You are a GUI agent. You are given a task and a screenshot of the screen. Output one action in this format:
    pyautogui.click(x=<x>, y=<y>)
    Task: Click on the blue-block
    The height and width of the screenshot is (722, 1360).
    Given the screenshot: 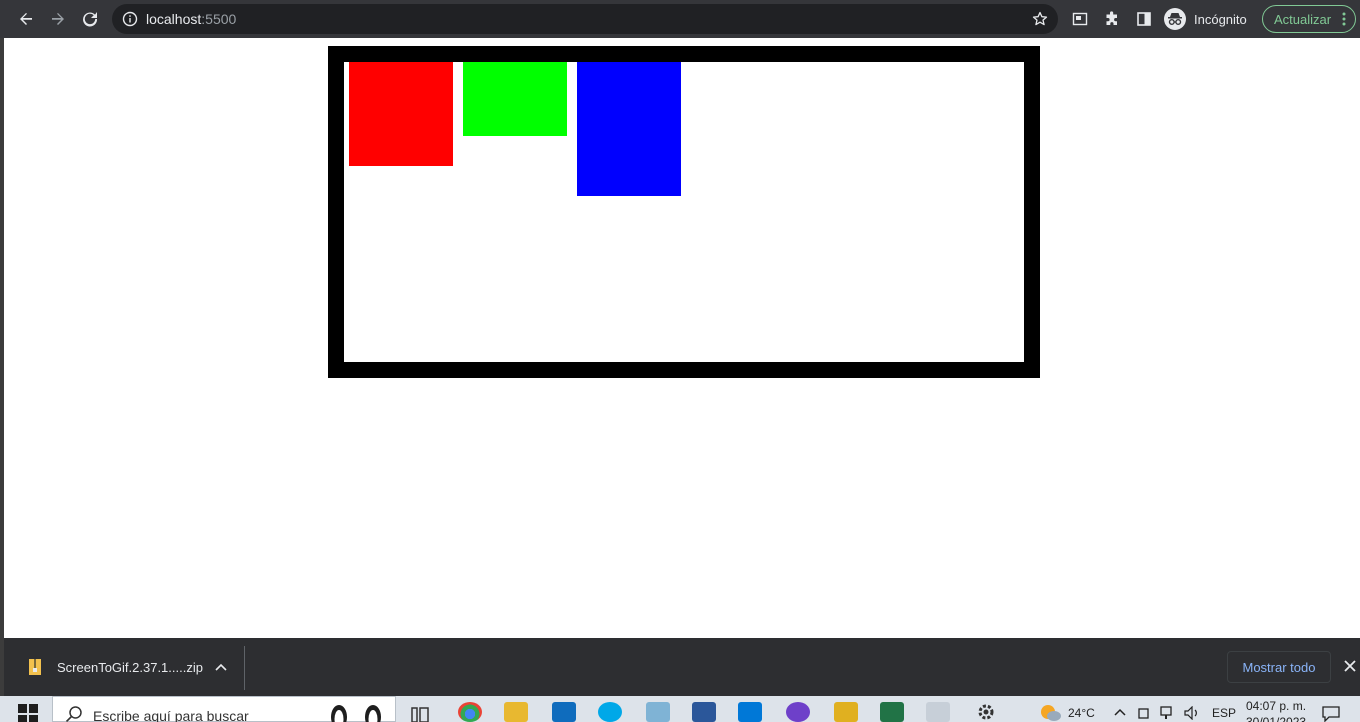 What is the action you would take?
    pyautogui.click(x=629, y=129)
    